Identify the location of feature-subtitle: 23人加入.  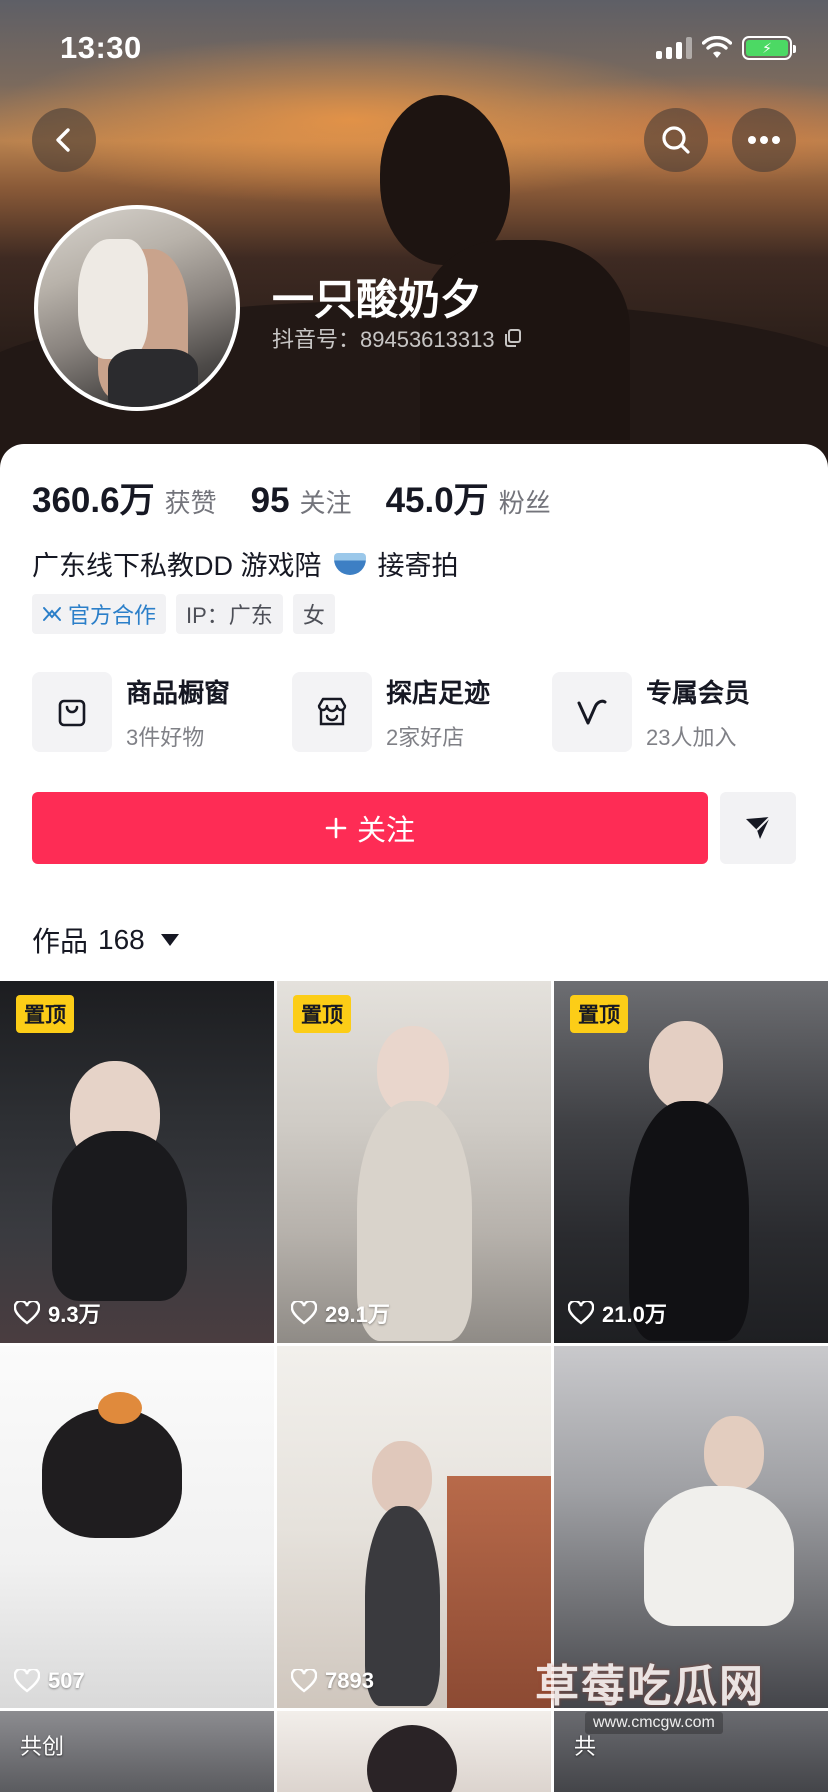
(691, 737).